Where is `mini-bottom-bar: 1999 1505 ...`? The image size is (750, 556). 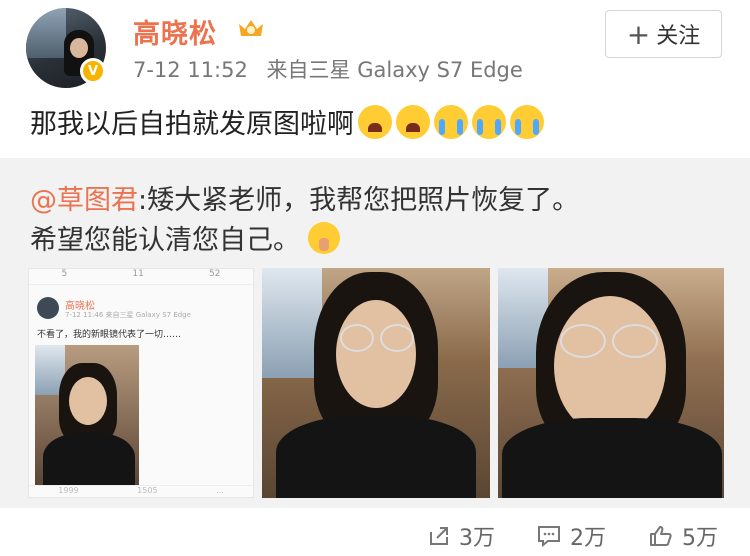 mini-bottom-bar: 1999 1505 ... is located at coordinates (141, 491).